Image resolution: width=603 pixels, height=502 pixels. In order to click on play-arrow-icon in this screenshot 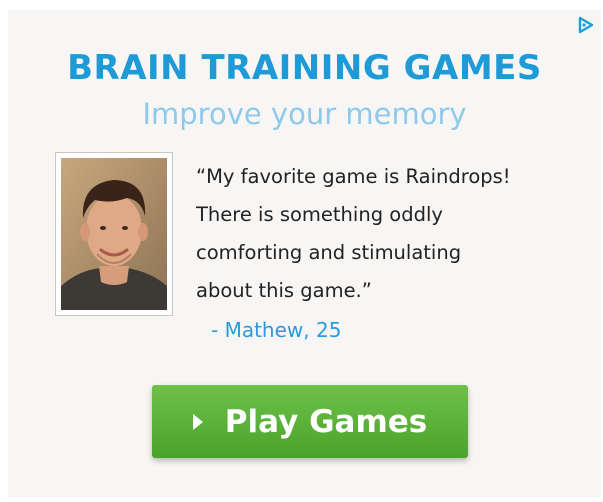, I will do `click(197, 421)`.